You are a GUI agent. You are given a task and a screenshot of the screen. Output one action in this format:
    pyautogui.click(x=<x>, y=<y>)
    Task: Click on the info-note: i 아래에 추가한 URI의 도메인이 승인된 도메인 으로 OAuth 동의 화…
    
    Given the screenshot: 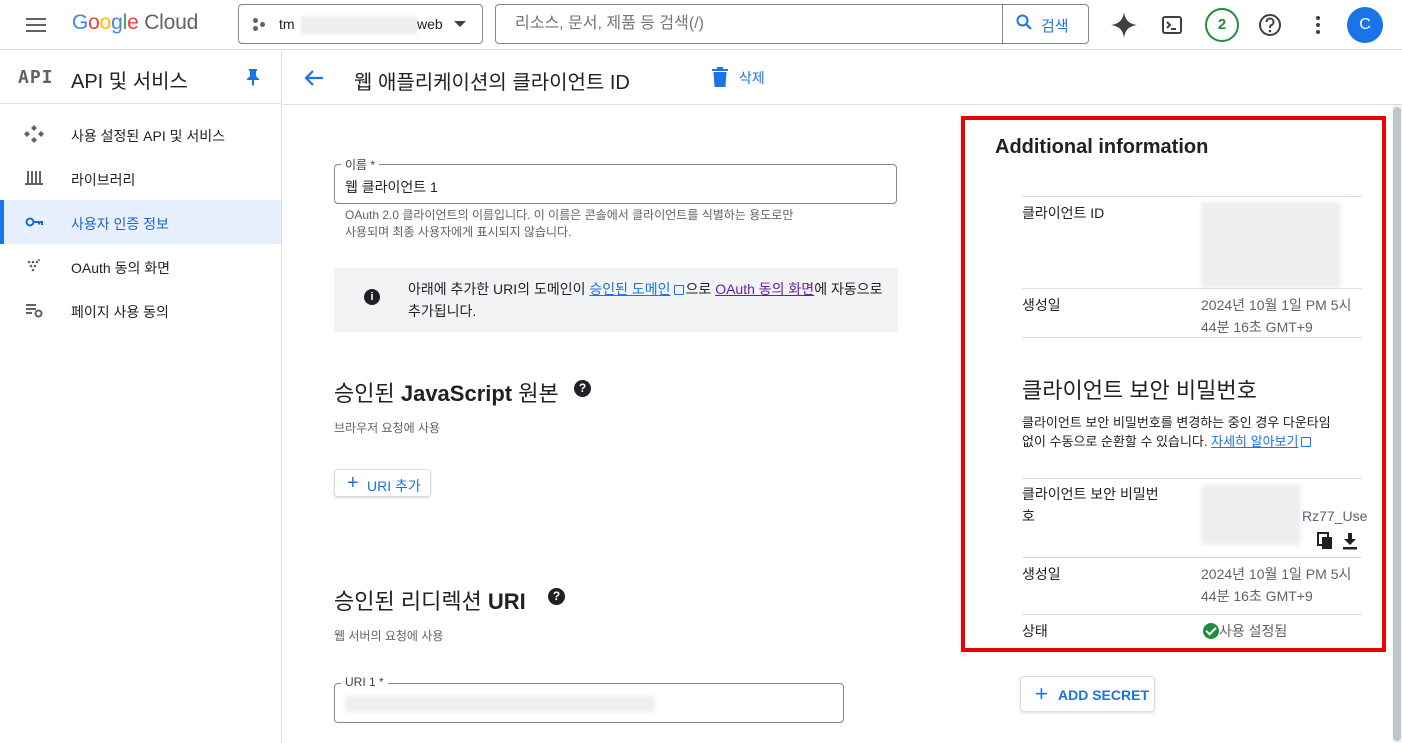 What is the action you would take?
    pyautogui.click(x=616, y=300)
    